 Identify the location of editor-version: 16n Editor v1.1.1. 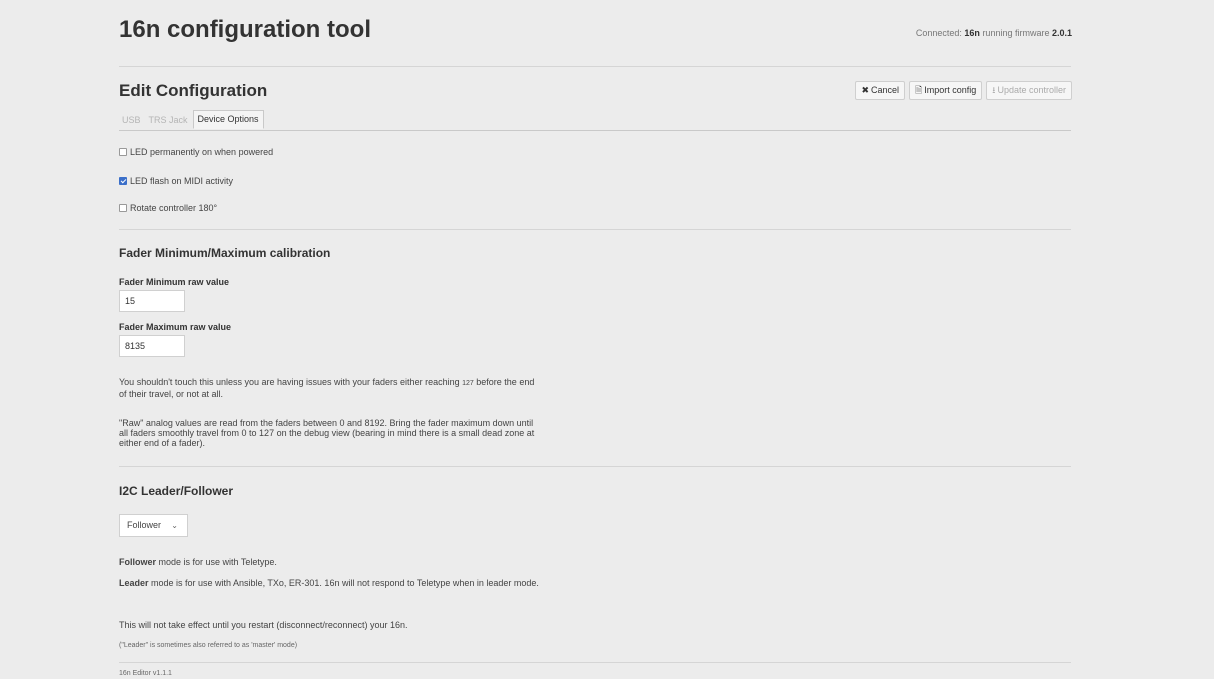
(145, 673).